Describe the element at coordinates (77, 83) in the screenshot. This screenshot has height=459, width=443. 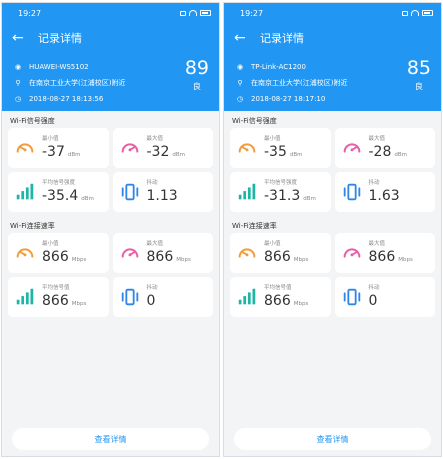
I see `location-text: 在南京工业大学(江浦校区)附近` at that location.